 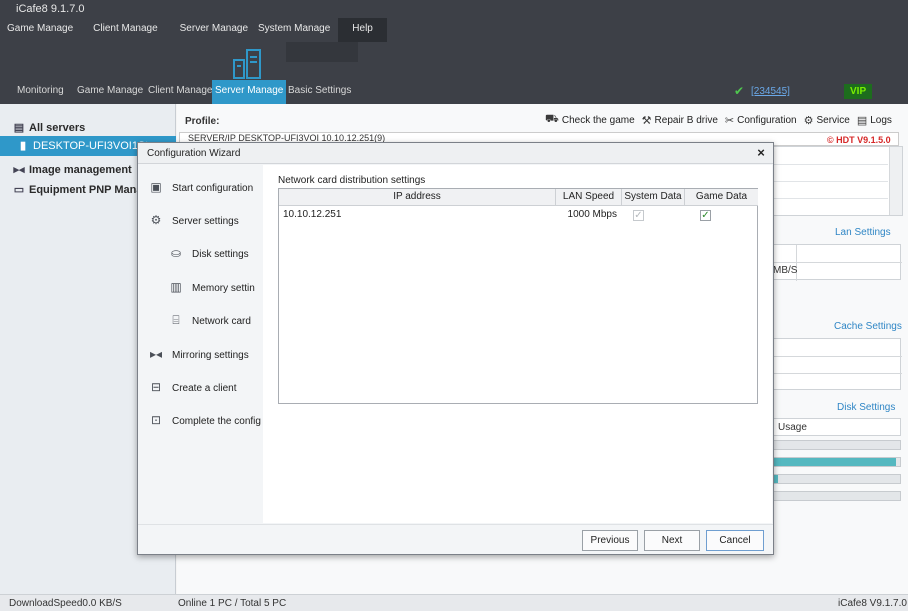 What do you see at coordinates (455, 153) in the screenshot?
I see `dialog-titlebar: Configuration Wizard ×` at bounding box center [455, 153].